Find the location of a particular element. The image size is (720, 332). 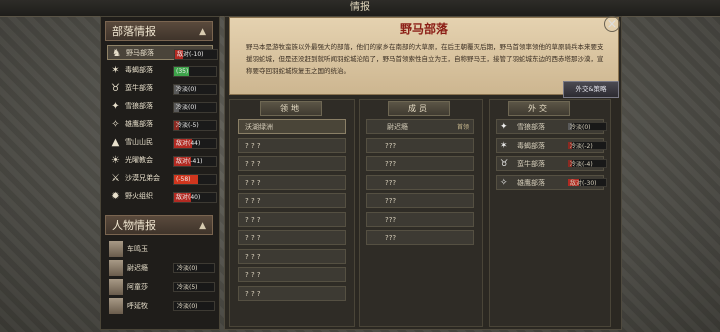

relation-bar: 敌对(44) is located at coordinates (195, 143).